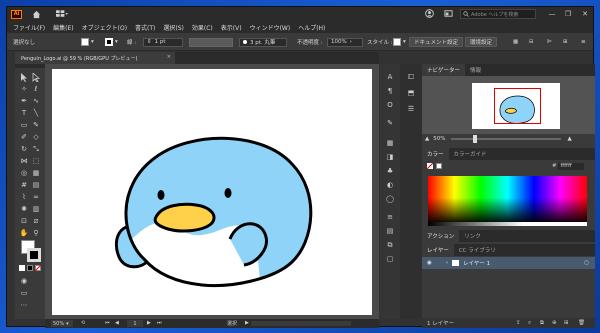 Image resolution: width=600 pixels, height=333 pixels. What do you see at coordinates (173, 27) in the screenshot?
I see `menu-select: 選択(S)` at bounding box center [173, 27].